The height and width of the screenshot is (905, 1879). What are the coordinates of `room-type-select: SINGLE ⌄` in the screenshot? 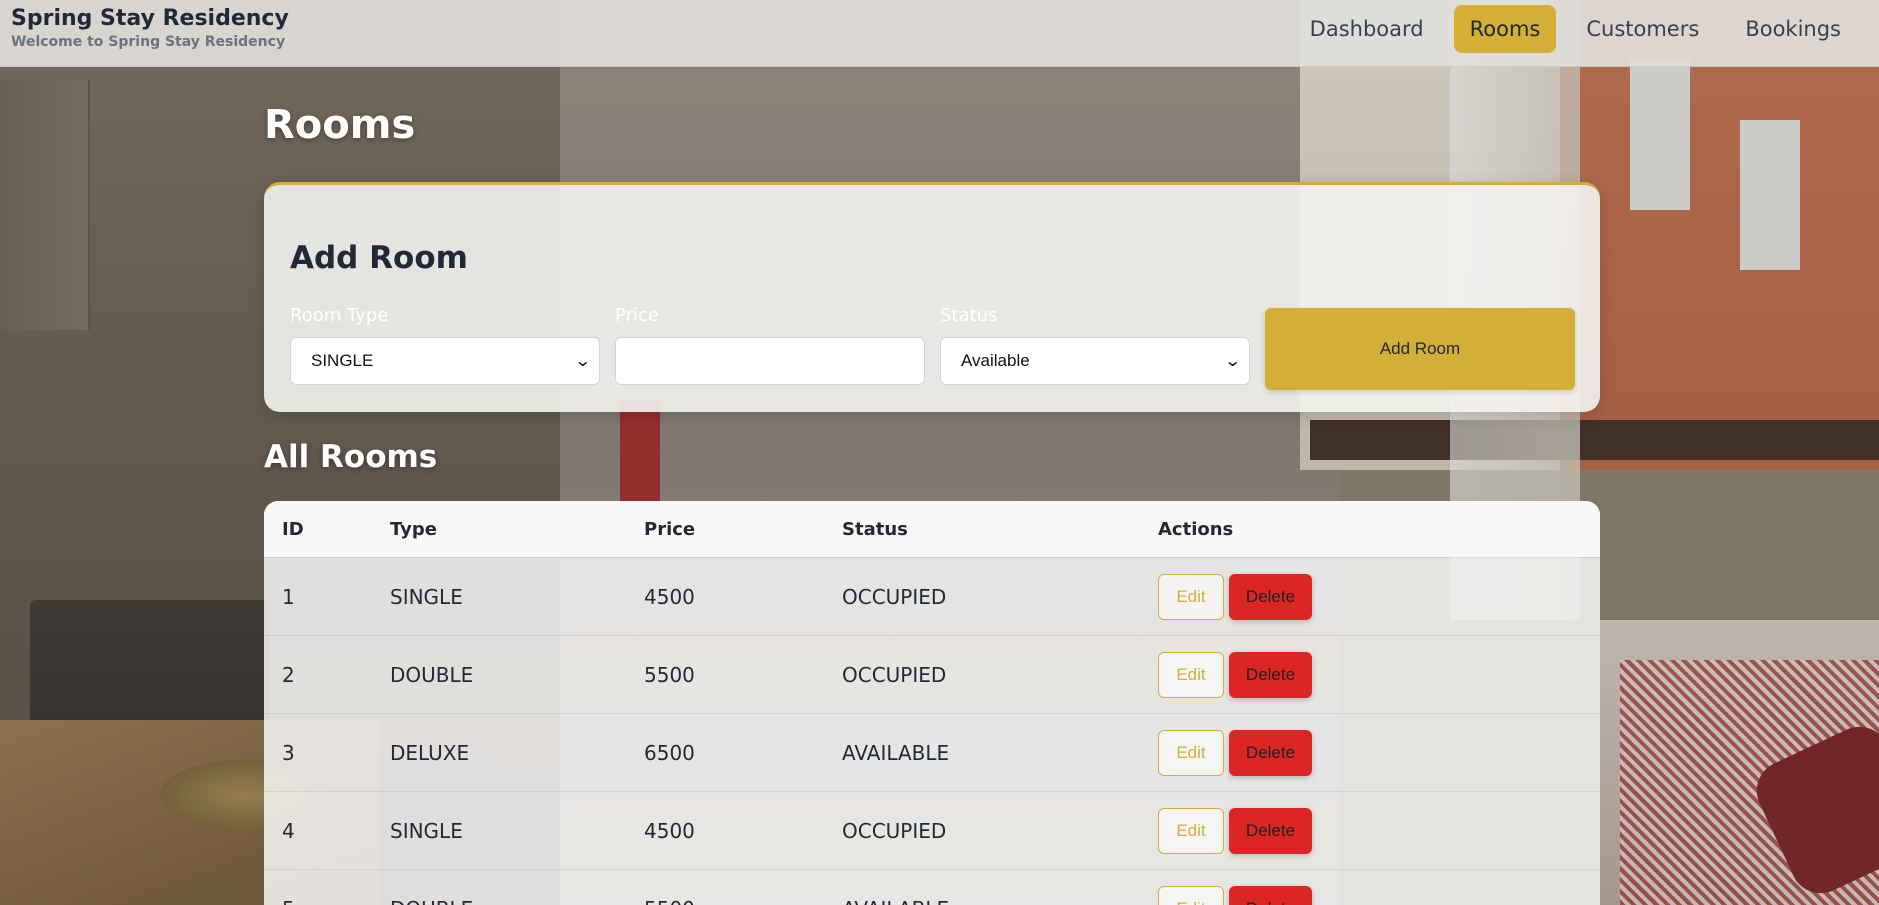 It's located at (445, 361).